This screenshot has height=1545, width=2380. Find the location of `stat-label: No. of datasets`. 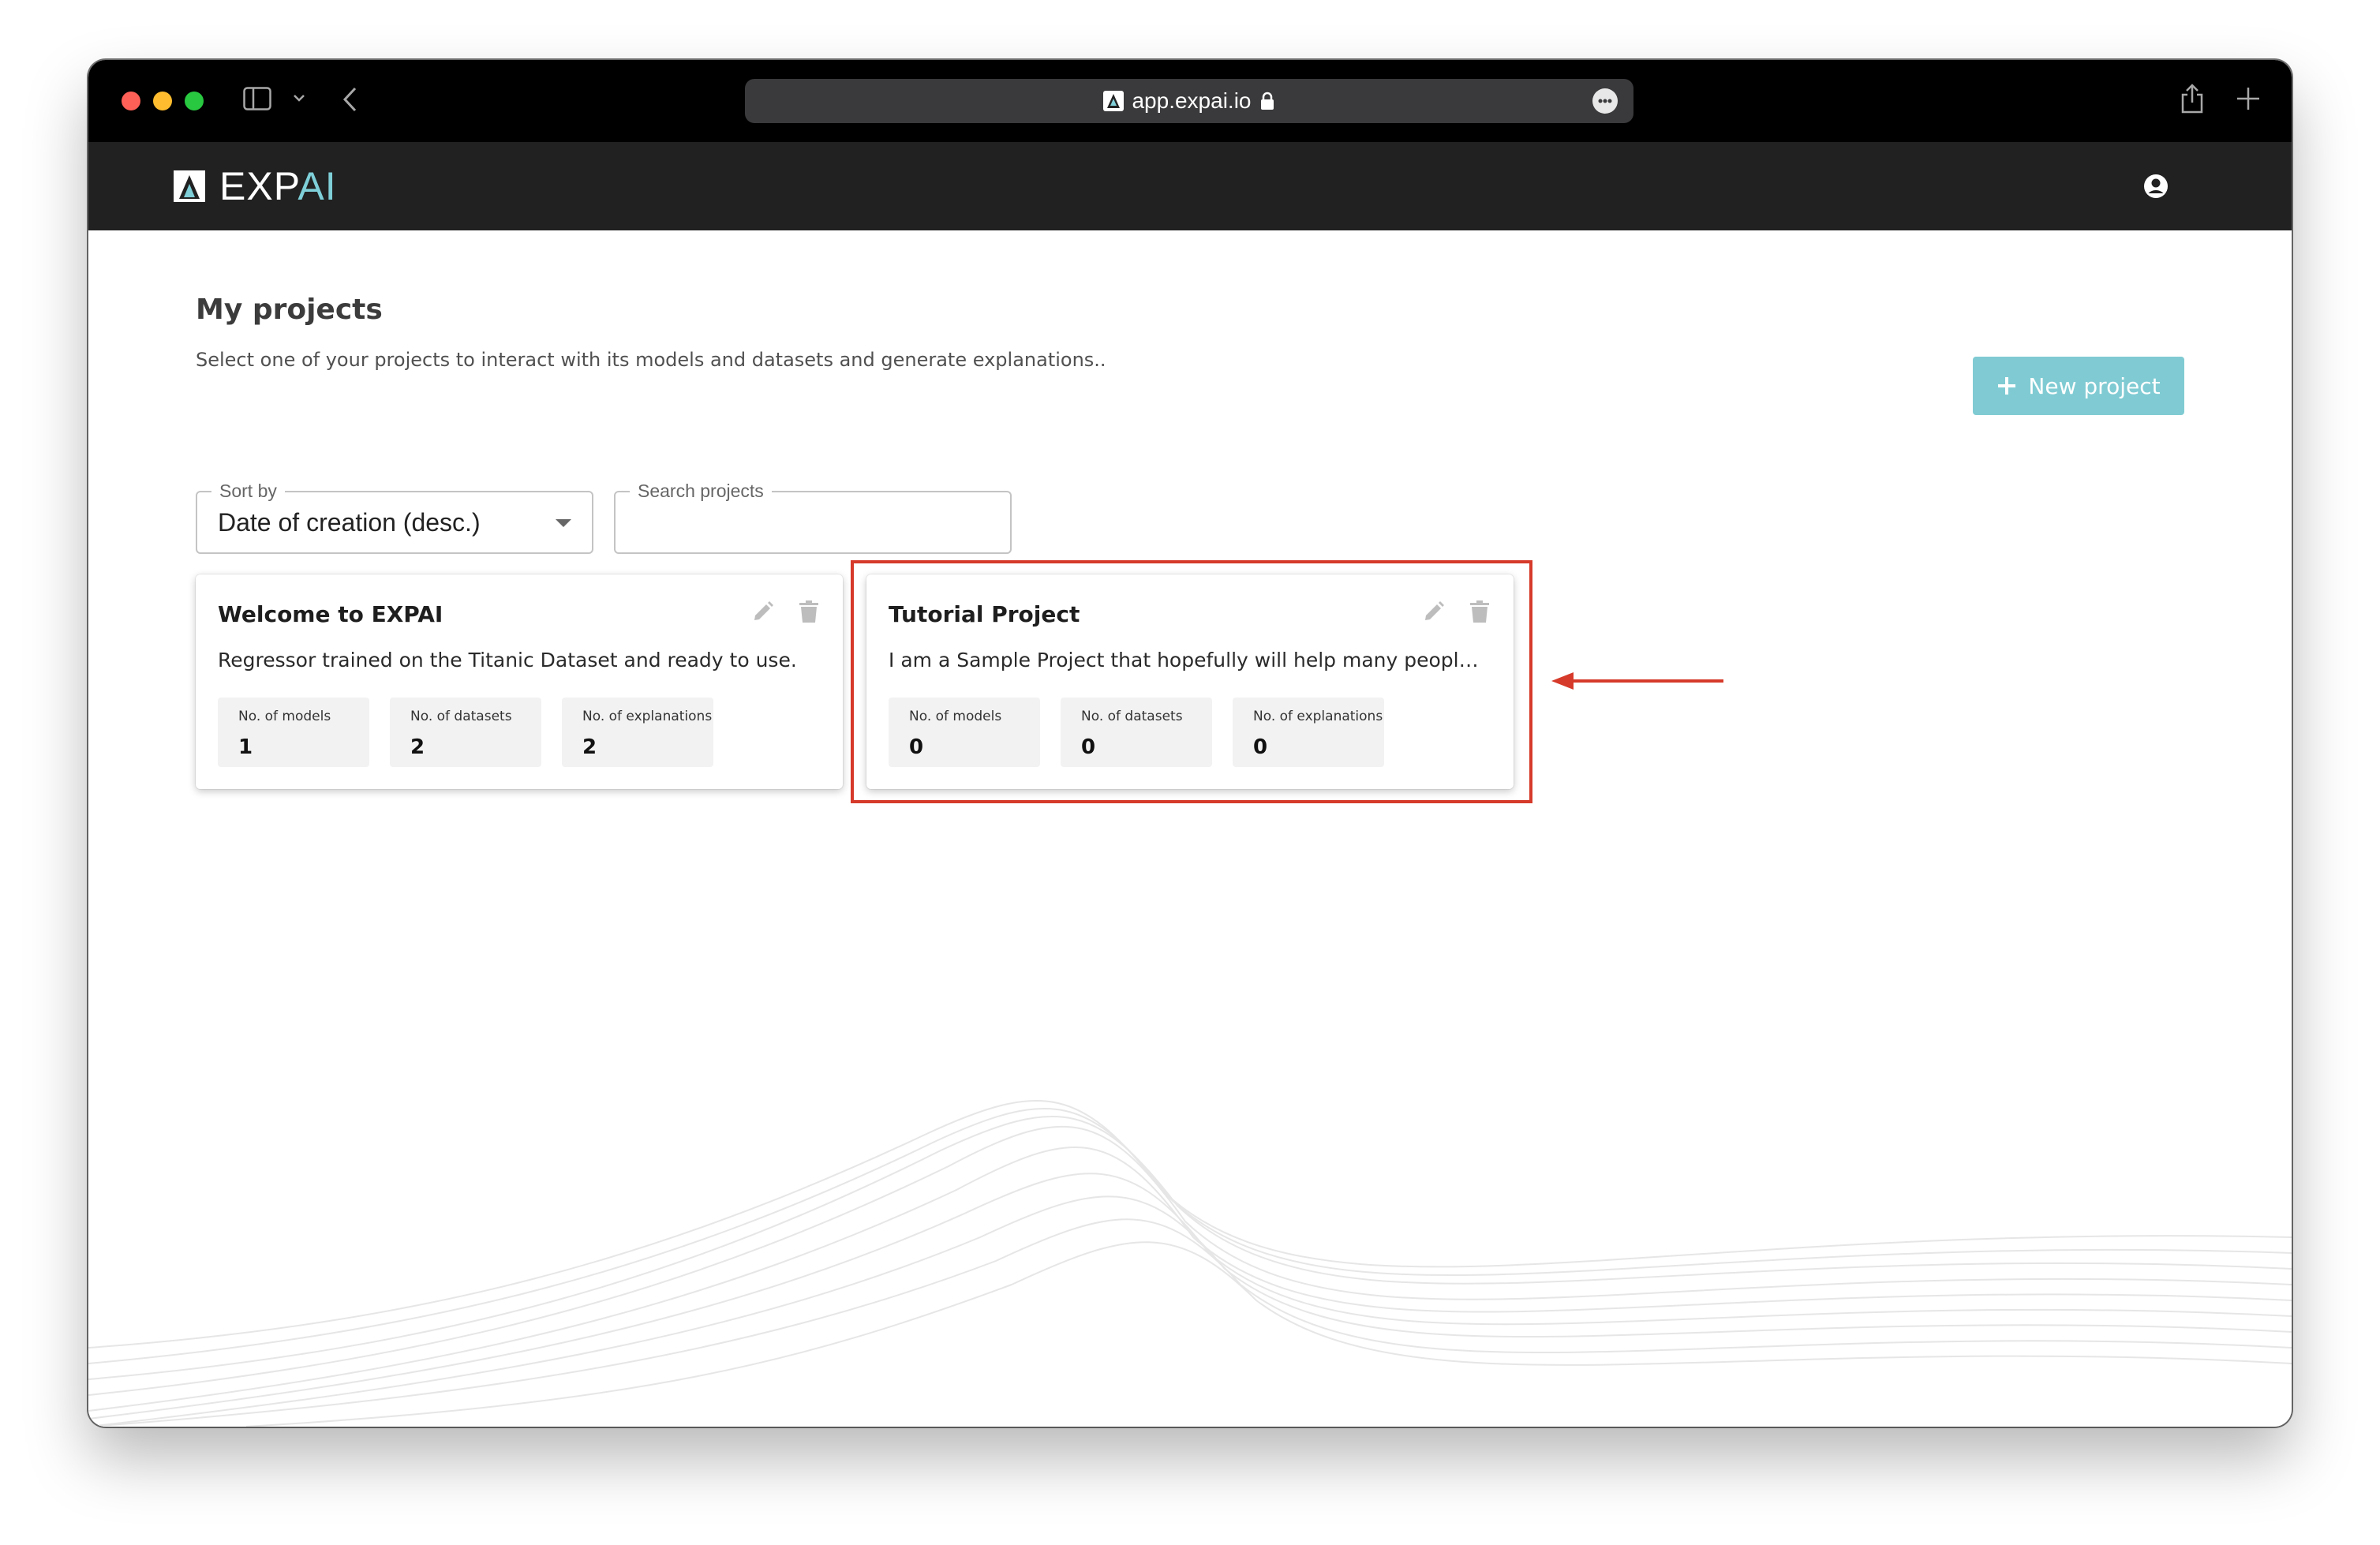

stat-label: No. of datasets is located at coordinates (461, 716).